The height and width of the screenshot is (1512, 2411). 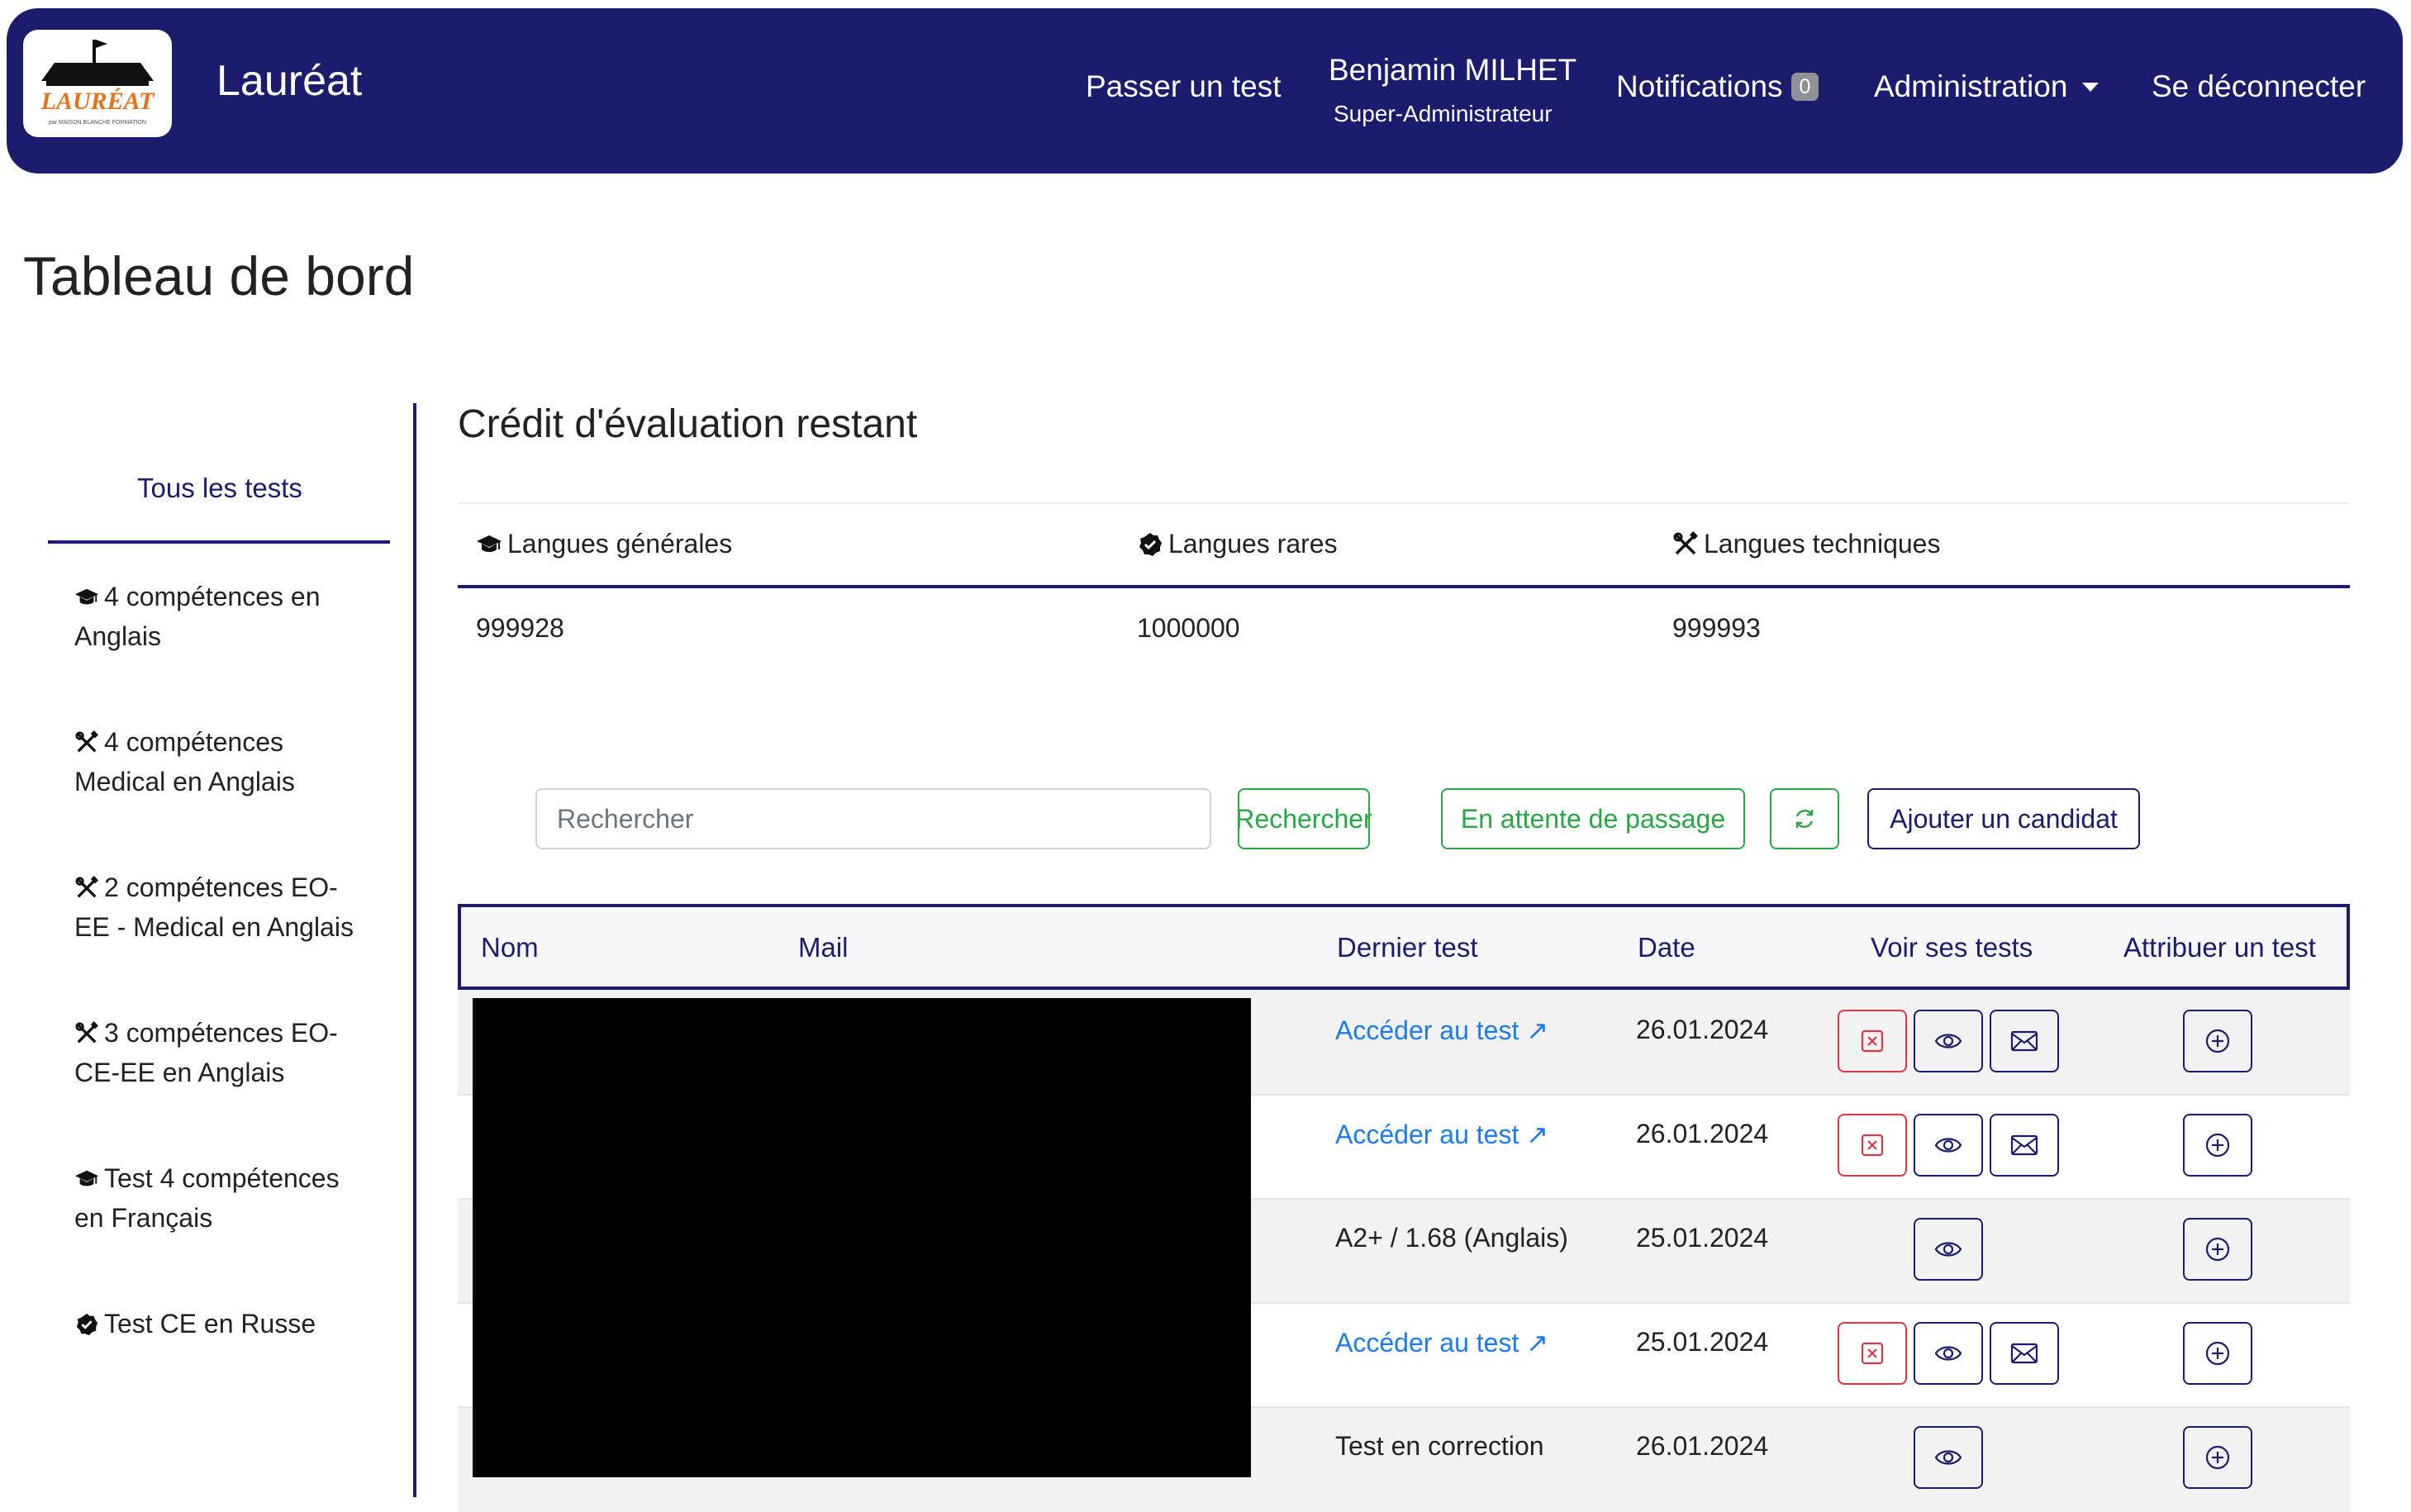 I want to click on search-input, so click(x=873, y=818).